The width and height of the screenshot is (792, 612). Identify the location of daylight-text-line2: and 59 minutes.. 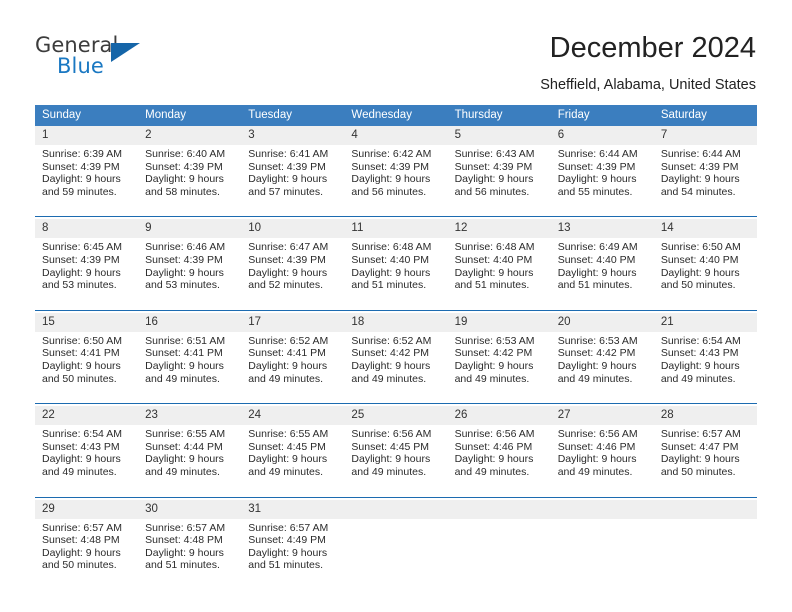
(79, 191).